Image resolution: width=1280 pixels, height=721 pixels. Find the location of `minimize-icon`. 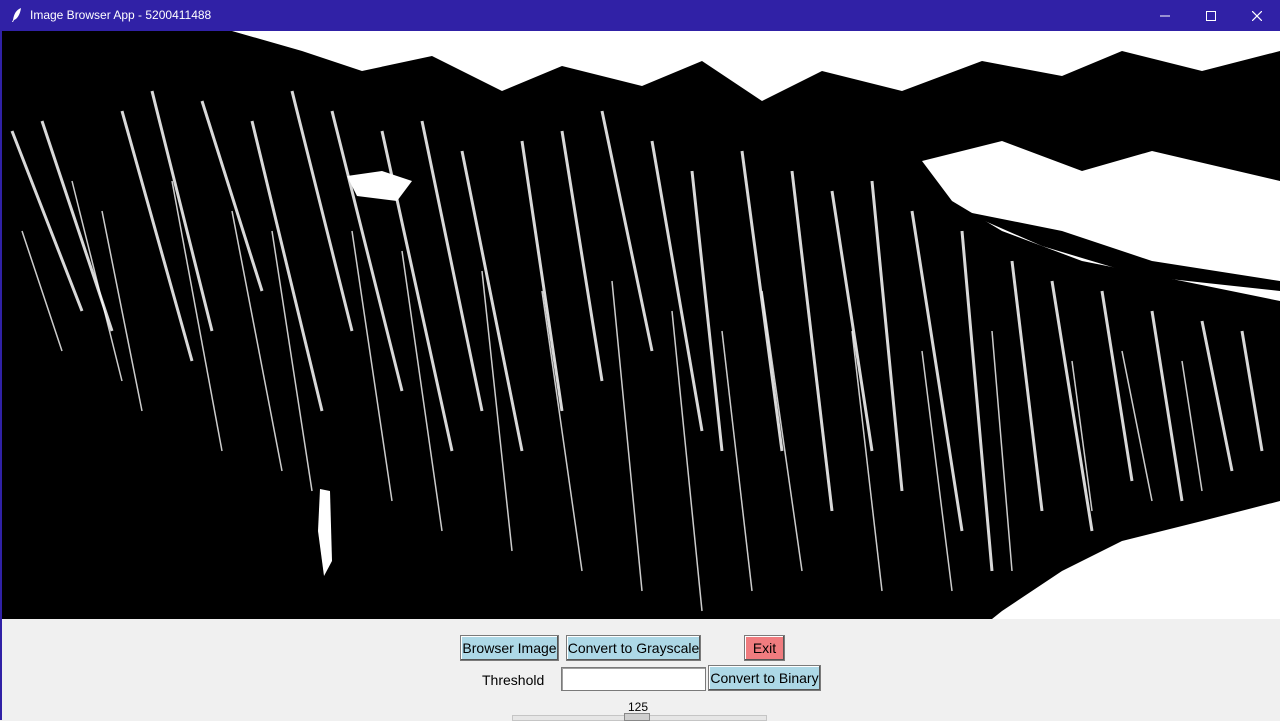

minimize-icon is located at coordinates (1165, 16).